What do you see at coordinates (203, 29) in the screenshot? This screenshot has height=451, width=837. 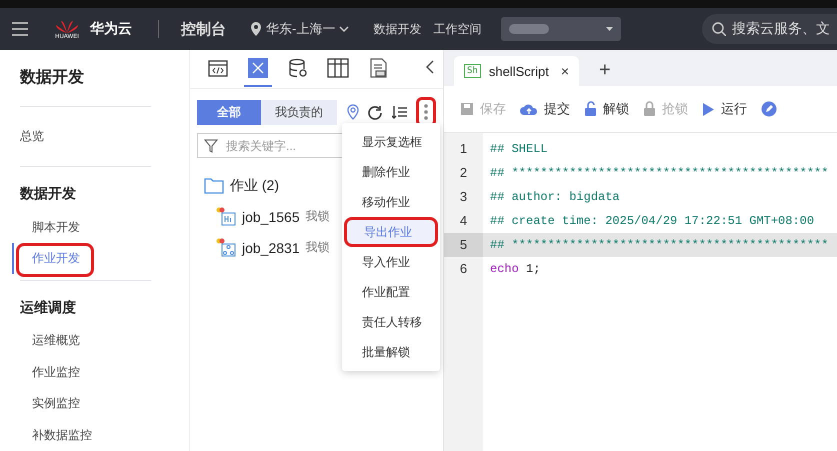 I see `console-link: 控制台` at bounding box center [203, 29].